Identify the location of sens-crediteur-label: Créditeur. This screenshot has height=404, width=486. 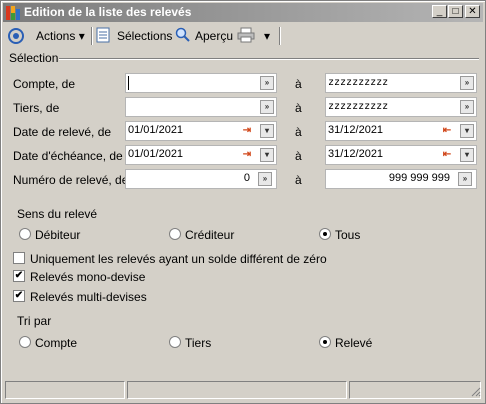
(209, 235).